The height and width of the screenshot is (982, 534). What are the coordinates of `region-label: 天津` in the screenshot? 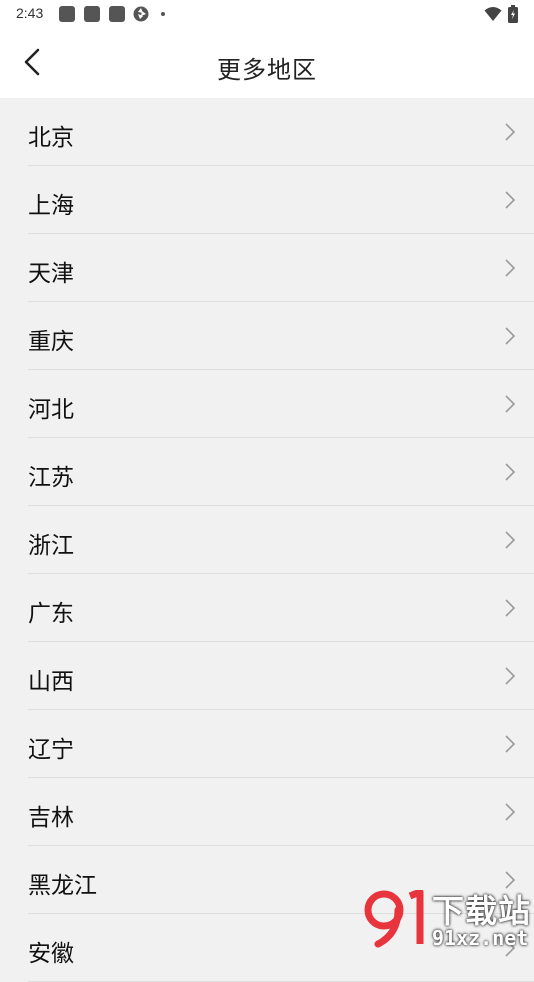 It's located at (51, 274).